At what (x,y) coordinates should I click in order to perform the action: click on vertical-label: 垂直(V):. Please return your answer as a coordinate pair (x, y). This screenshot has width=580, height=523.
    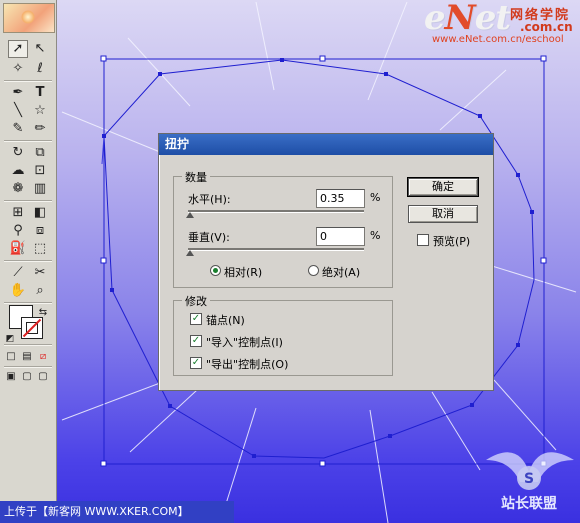
    Looking at the image, I should click on (209, 237).